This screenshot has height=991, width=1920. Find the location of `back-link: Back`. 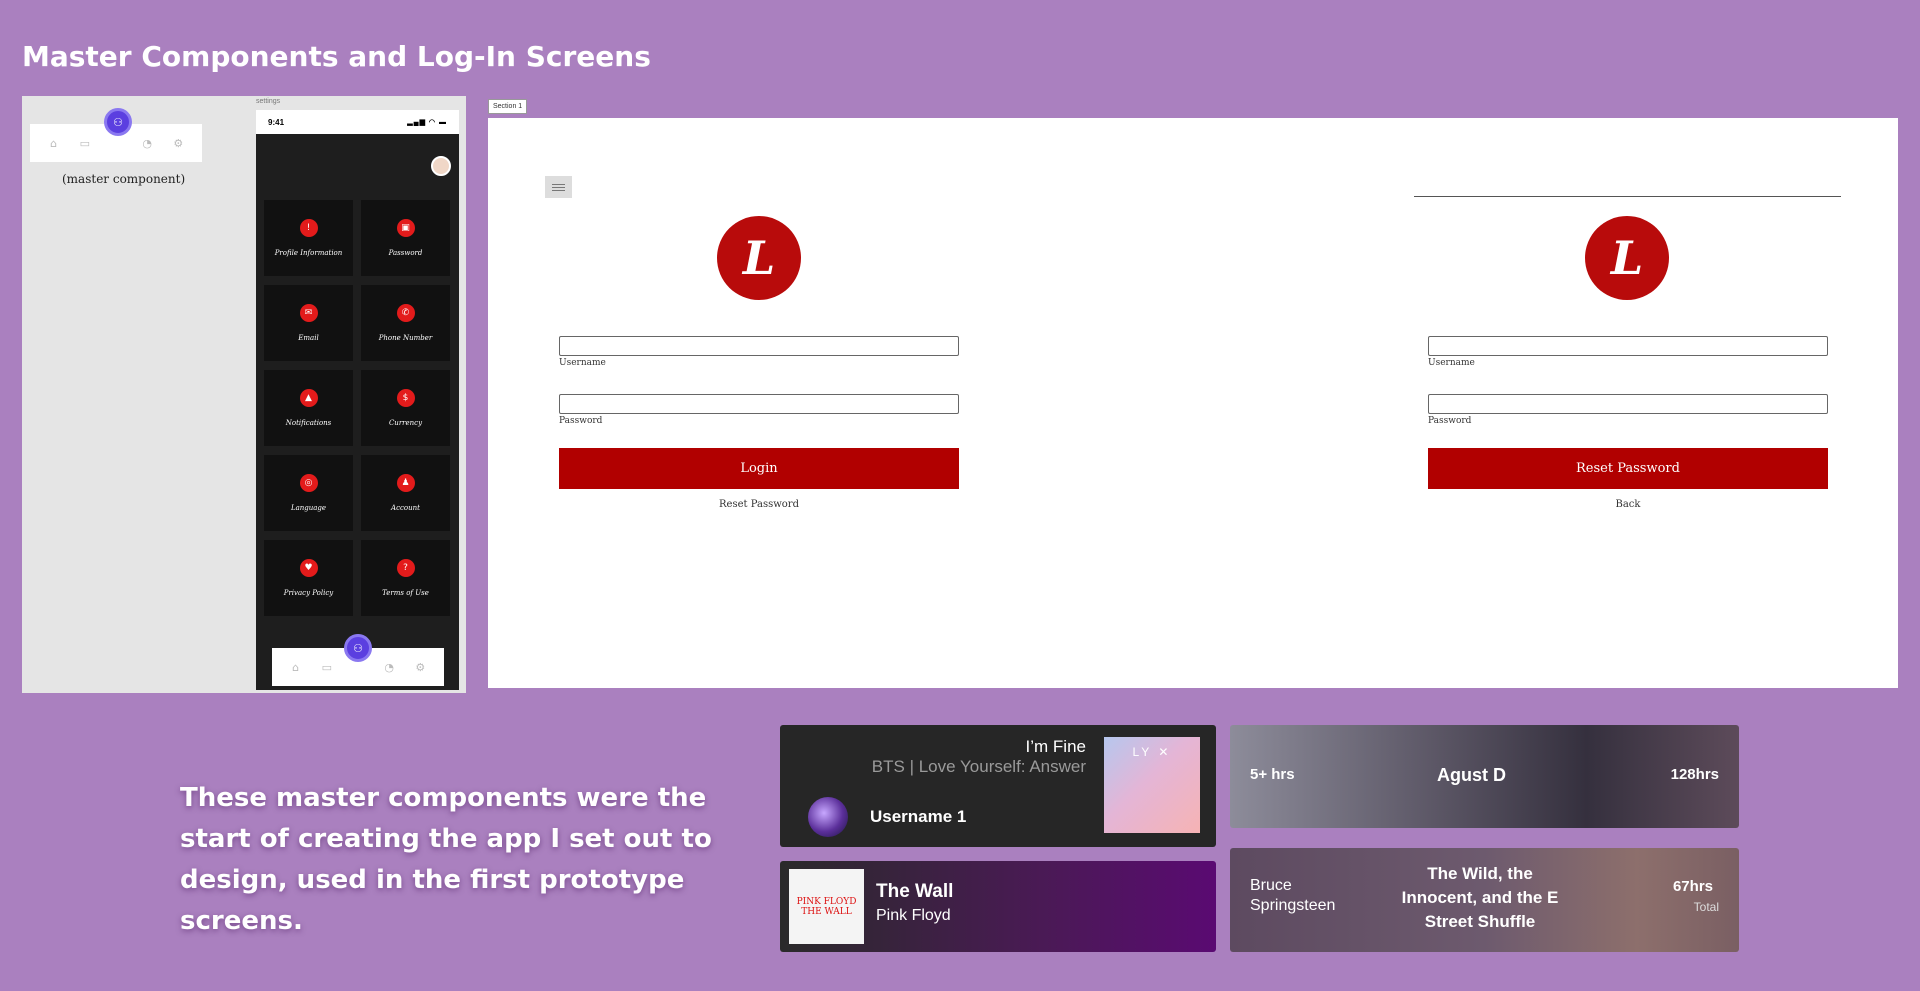

back-link: Back is located at coordinates (1628, 504).